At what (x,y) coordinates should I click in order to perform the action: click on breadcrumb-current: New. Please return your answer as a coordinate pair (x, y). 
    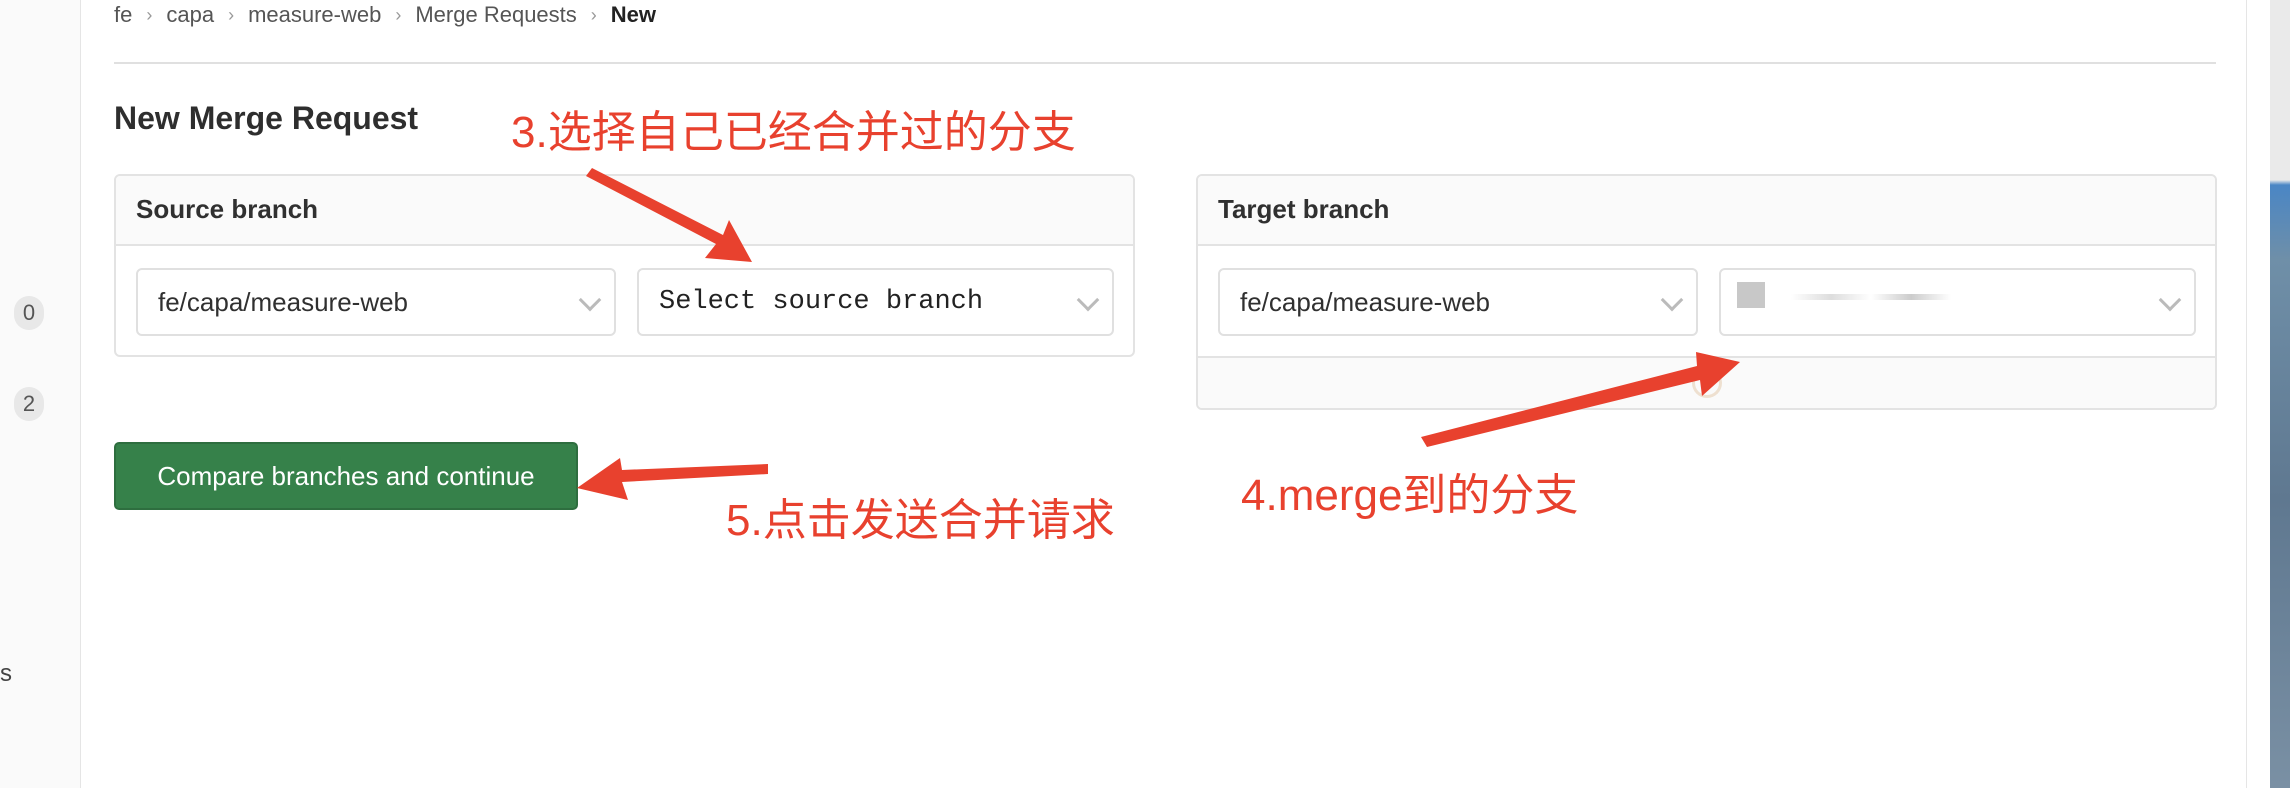
    Looking at the image, I should click on (633, 14).